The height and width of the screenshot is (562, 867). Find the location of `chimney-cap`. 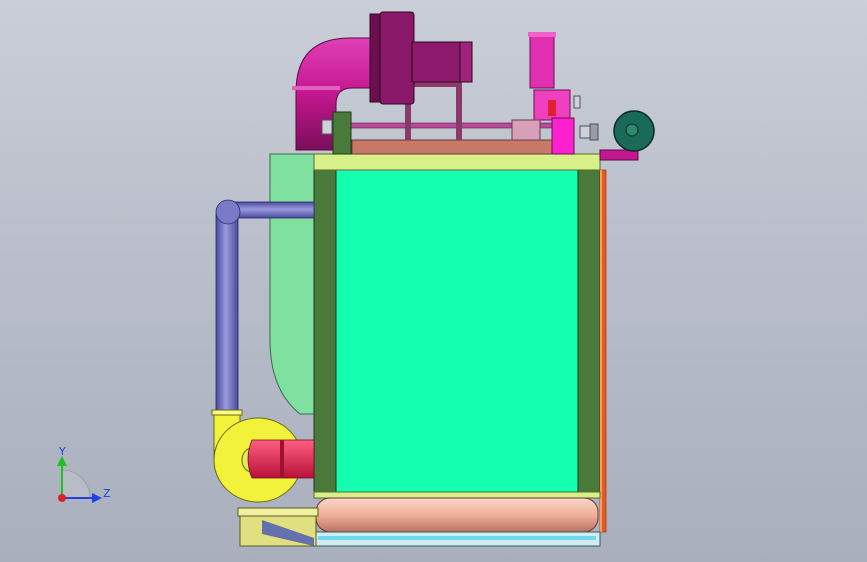

chimney-cap is located at coordinates (542, 34).